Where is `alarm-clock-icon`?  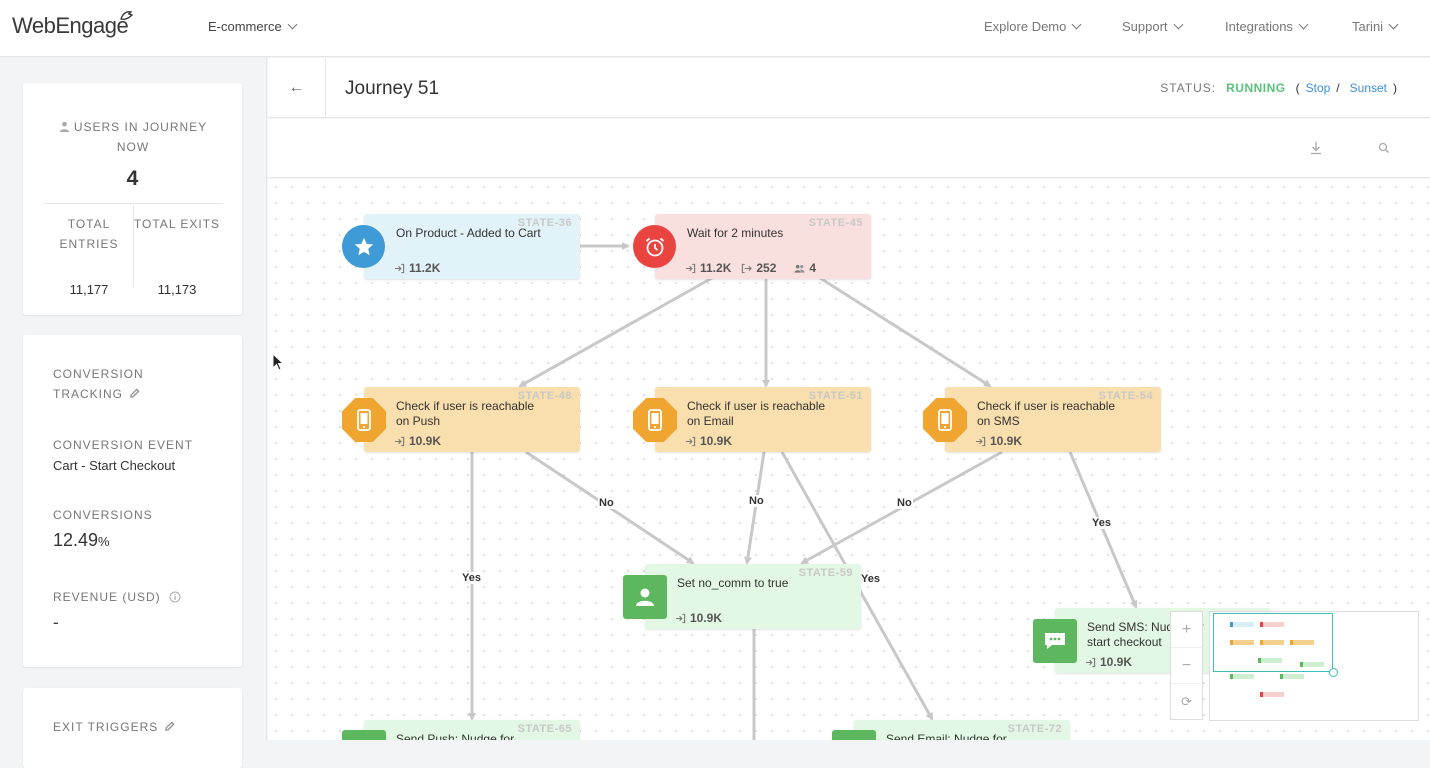 alarm-clock-icon is located at coordinates (654, 246).